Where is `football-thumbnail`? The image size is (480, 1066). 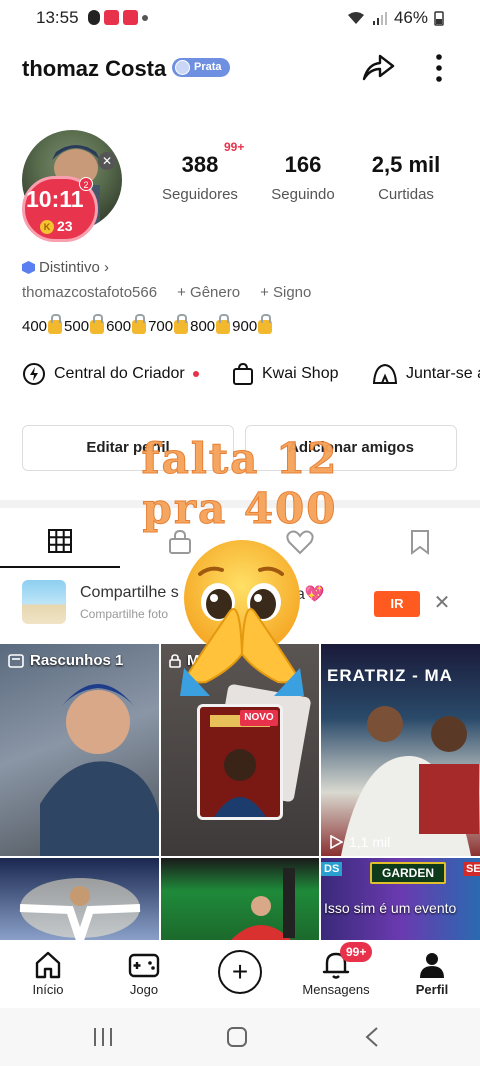
football-thumbnail is located at coordinates (263, 904).